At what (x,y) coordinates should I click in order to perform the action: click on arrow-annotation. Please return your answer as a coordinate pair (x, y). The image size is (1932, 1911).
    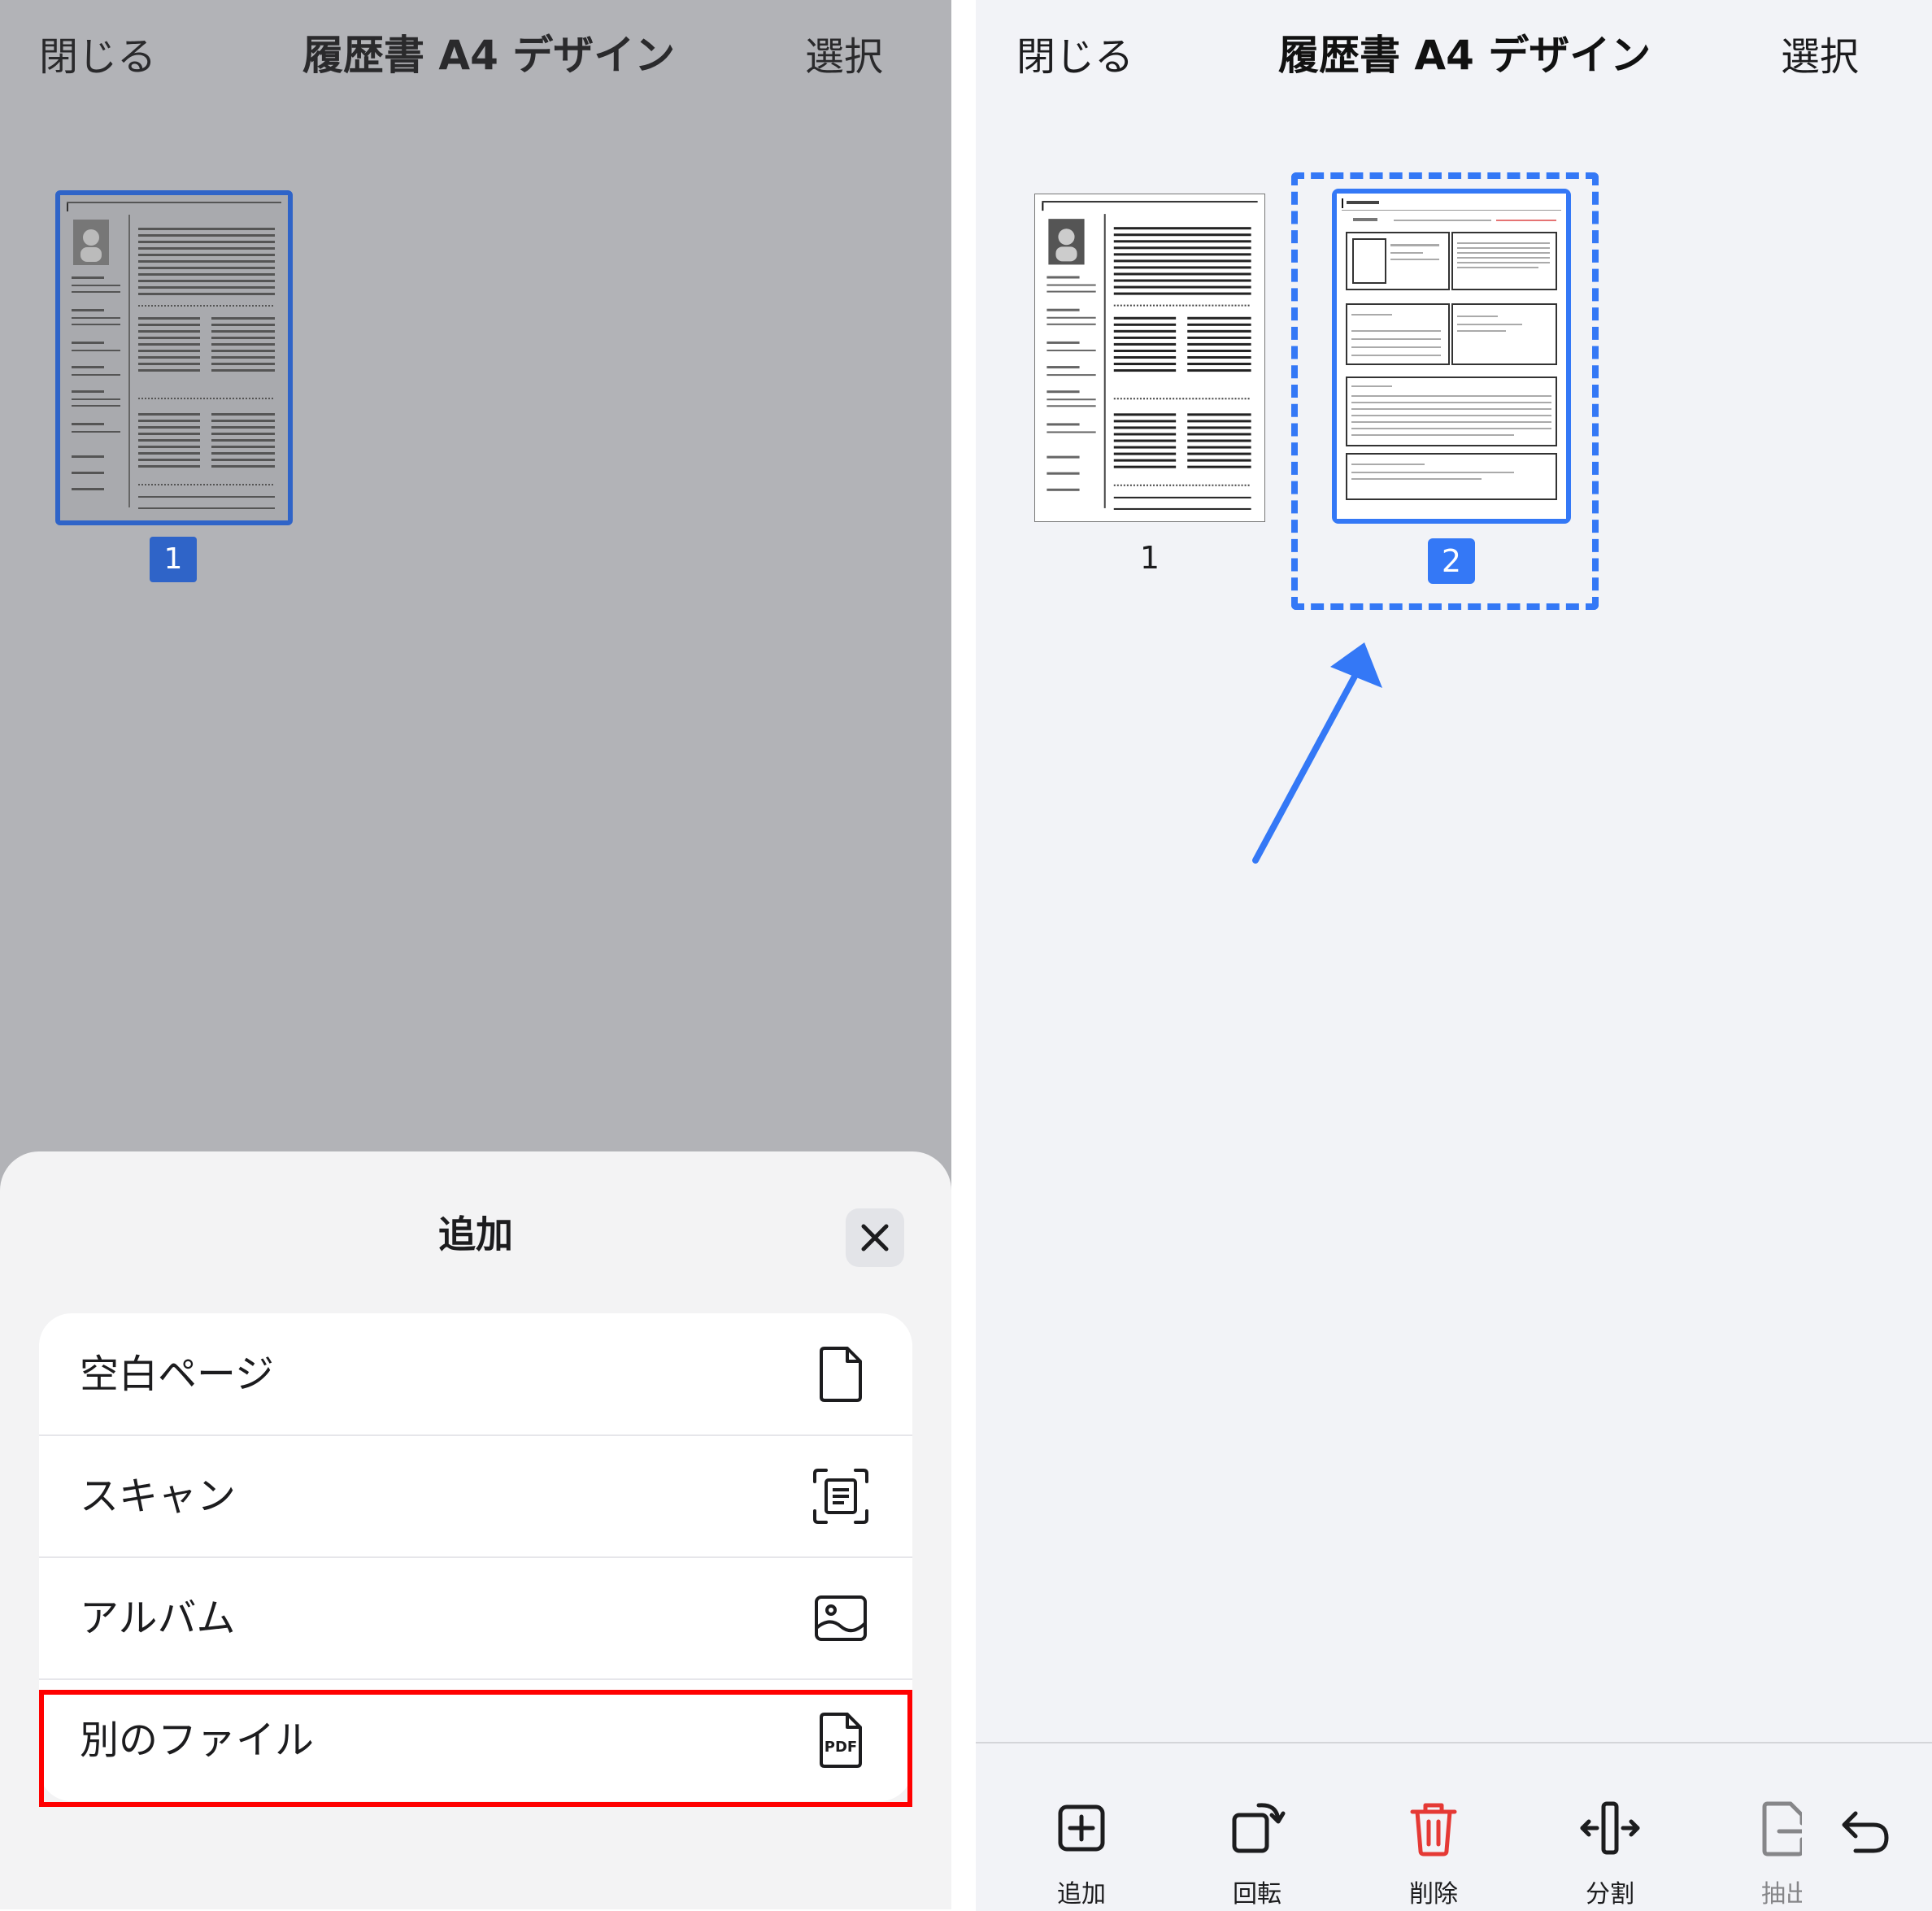
    Looking at the image, I should click on (1317, 753).